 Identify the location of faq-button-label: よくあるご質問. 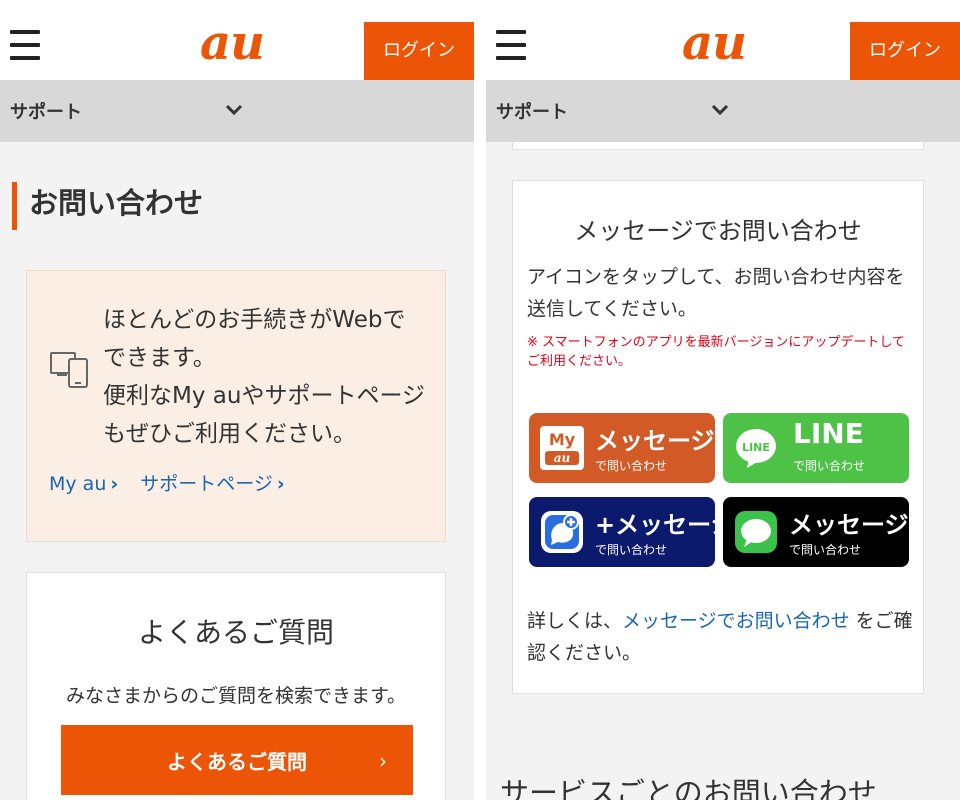
(237, 761).